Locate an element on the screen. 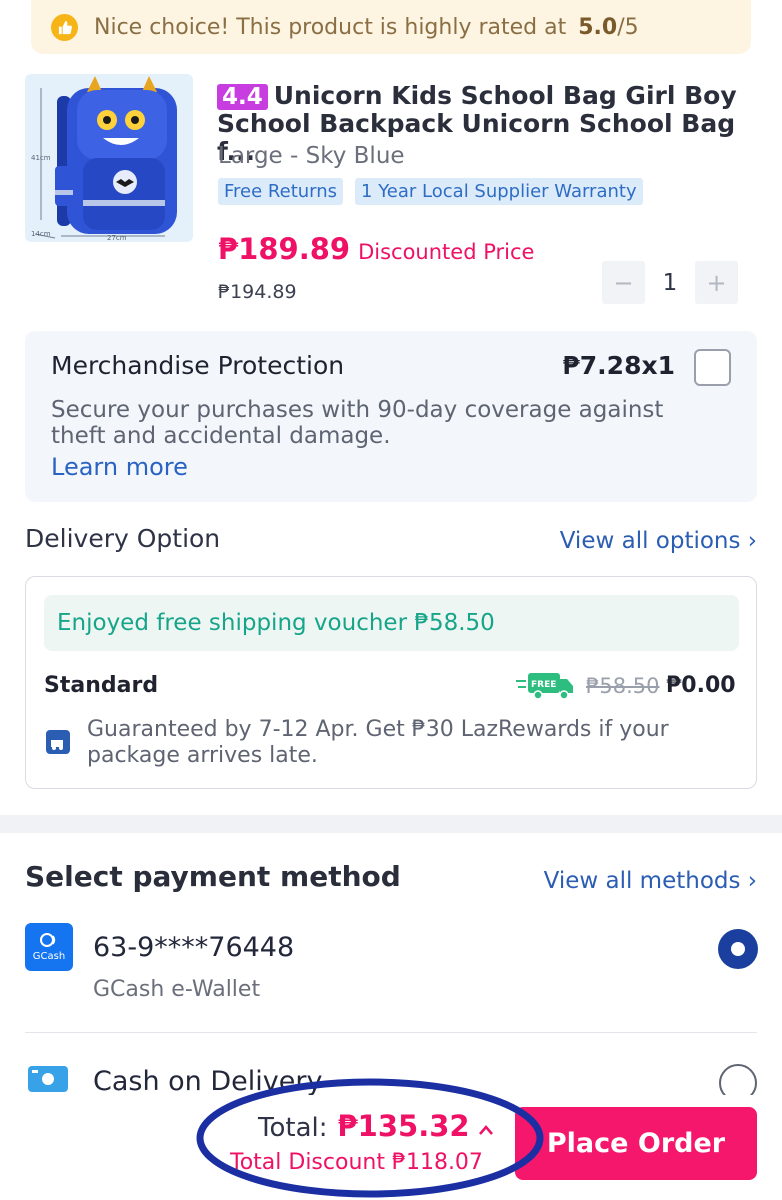 The width and height of the screenshot is (782, 1200). gcash-account-number: 63-9****76448 is located at coordinates (193, 947).